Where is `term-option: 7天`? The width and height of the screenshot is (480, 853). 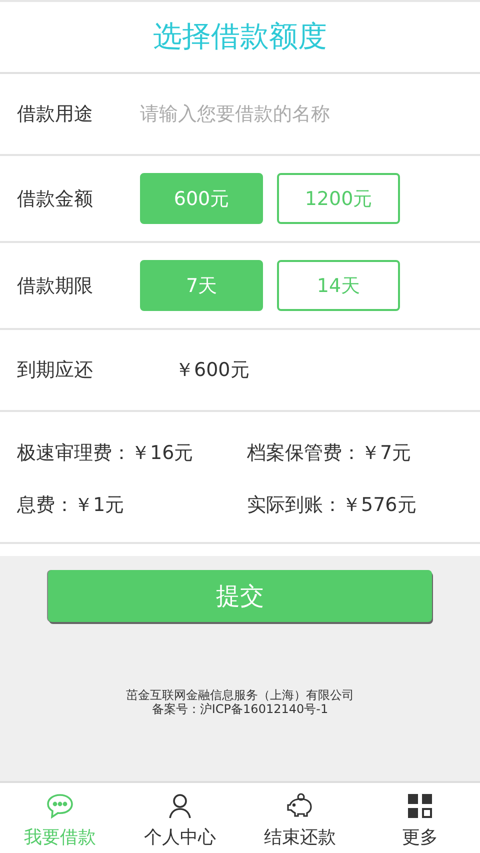 term-option: 7天 is located at coordinates (201, 285).